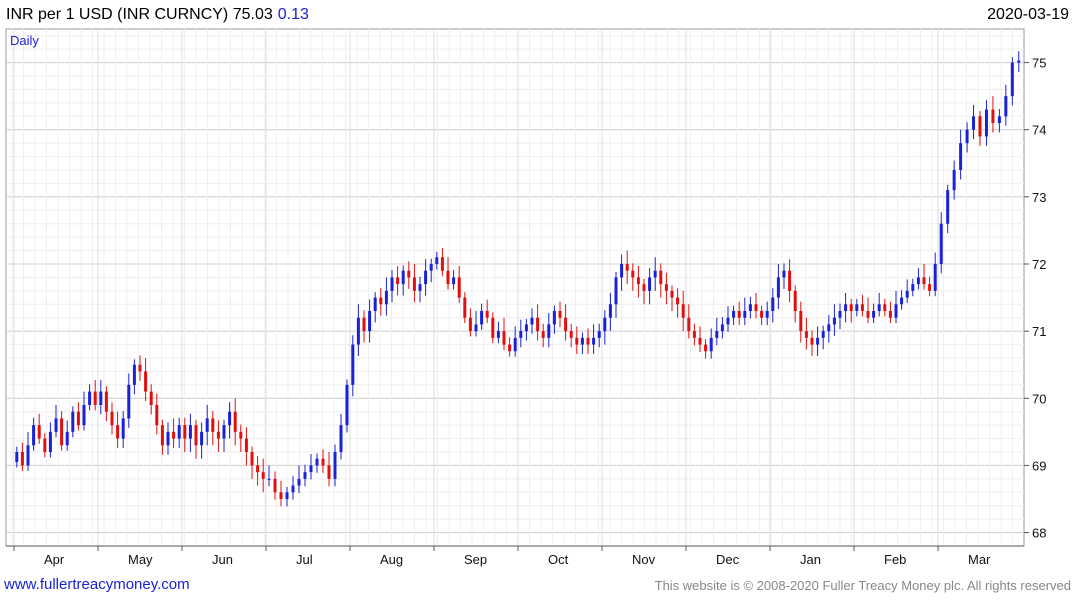 This screenshot has width=1075, height=600. I want to click on x-tick-label: Oct, so click(558, 559).